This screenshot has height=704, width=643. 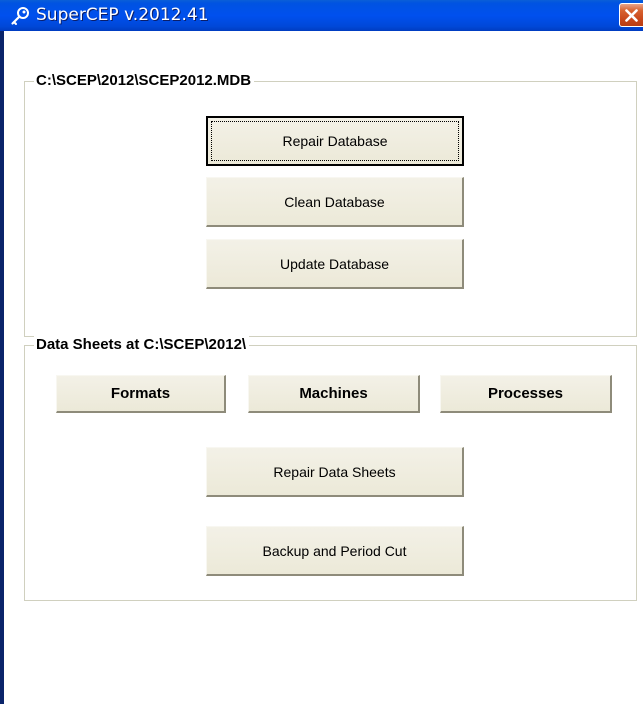 I want to click on machines-button: Machines, so click(x=334, y=394).